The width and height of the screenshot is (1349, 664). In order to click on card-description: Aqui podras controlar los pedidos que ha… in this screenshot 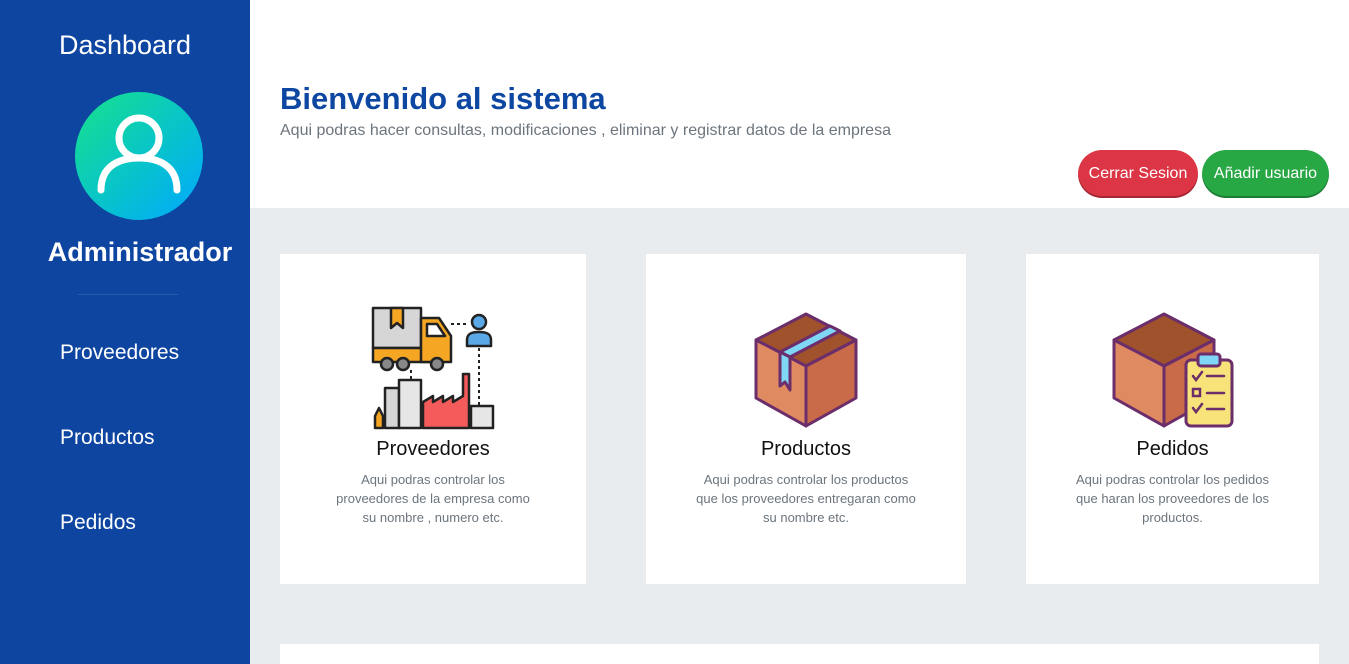, I will do `click(1172, 498)`.